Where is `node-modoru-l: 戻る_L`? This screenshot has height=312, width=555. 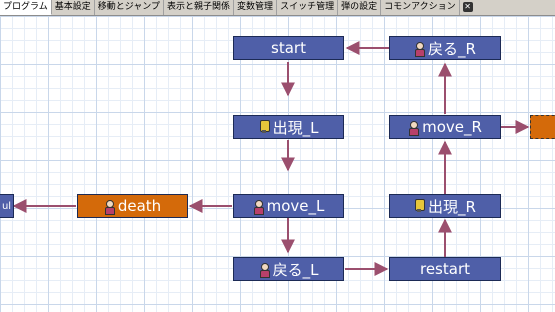 node-modoru-l: 戻る_L is located at coordinates (288, 269).